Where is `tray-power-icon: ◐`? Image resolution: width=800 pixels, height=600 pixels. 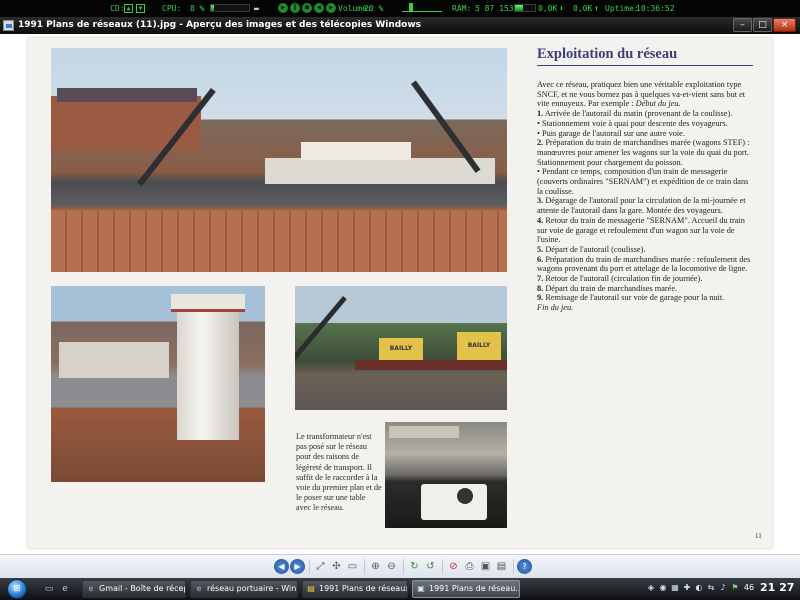 tray-power-icon: ◐ is located at coordinates (699, 588).